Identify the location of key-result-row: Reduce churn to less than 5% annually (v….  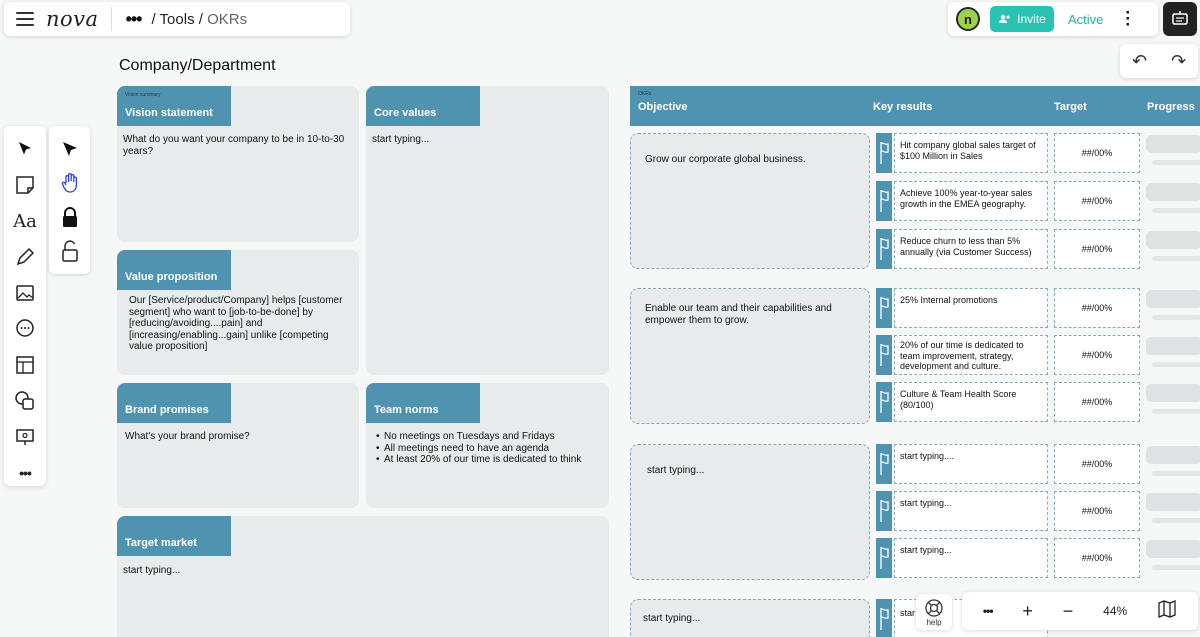
(1038, 249).